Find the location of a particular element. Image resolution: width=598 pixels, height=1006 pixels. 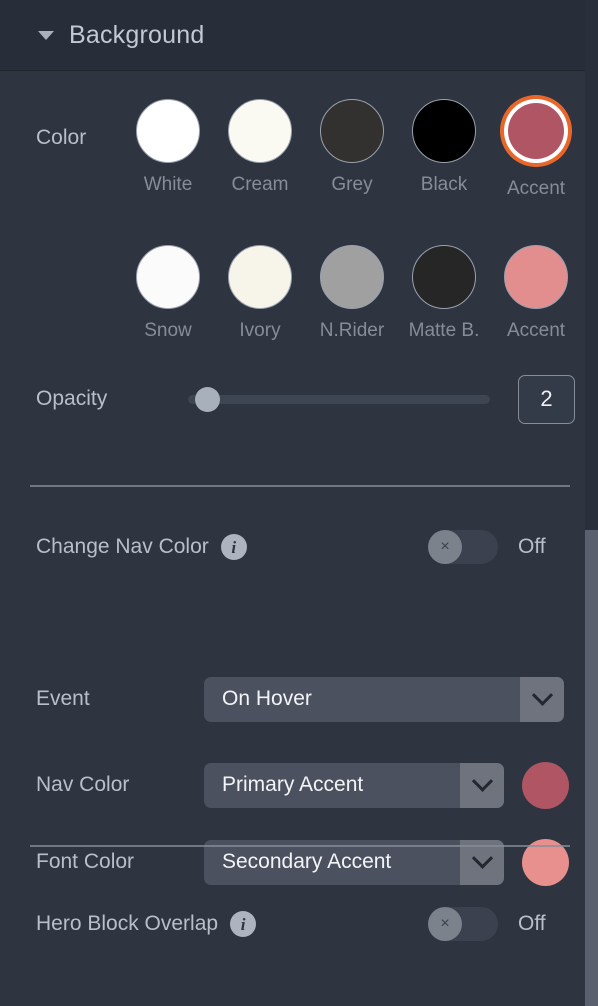

change-nav-color-label: Change Nav Color is located at coordinates (122, 546).